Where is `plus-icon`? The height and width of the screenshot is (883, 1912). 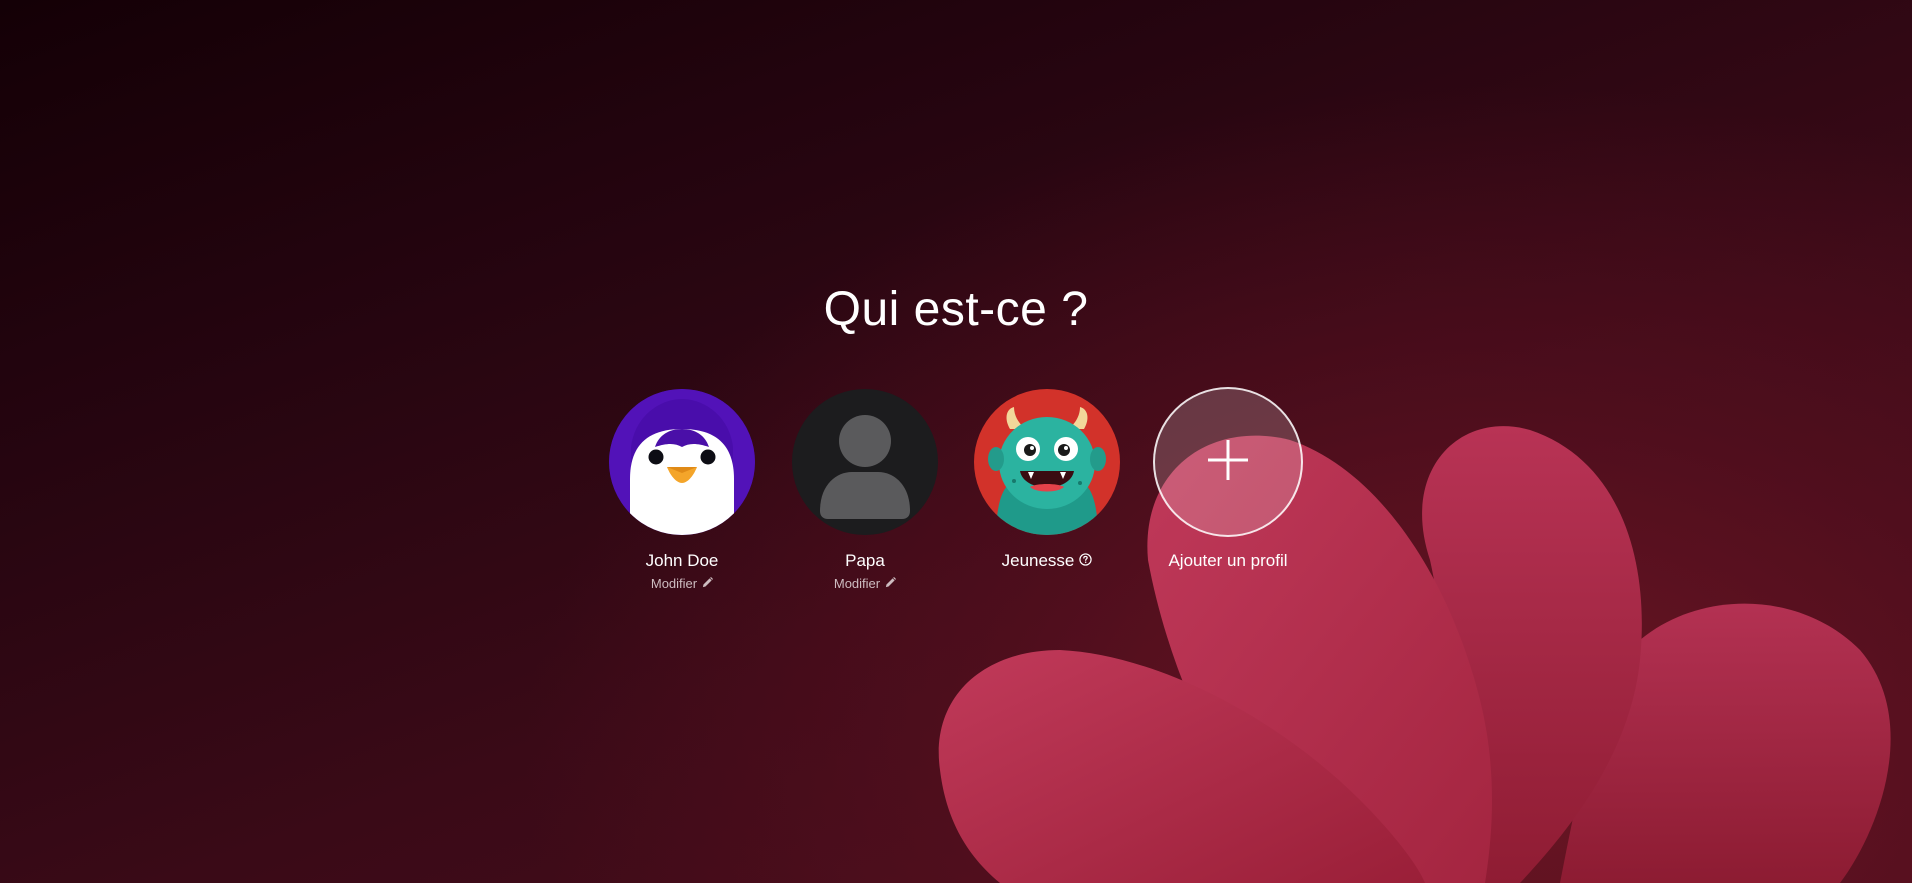
plus-icon is located at coordinates (1228, 462).